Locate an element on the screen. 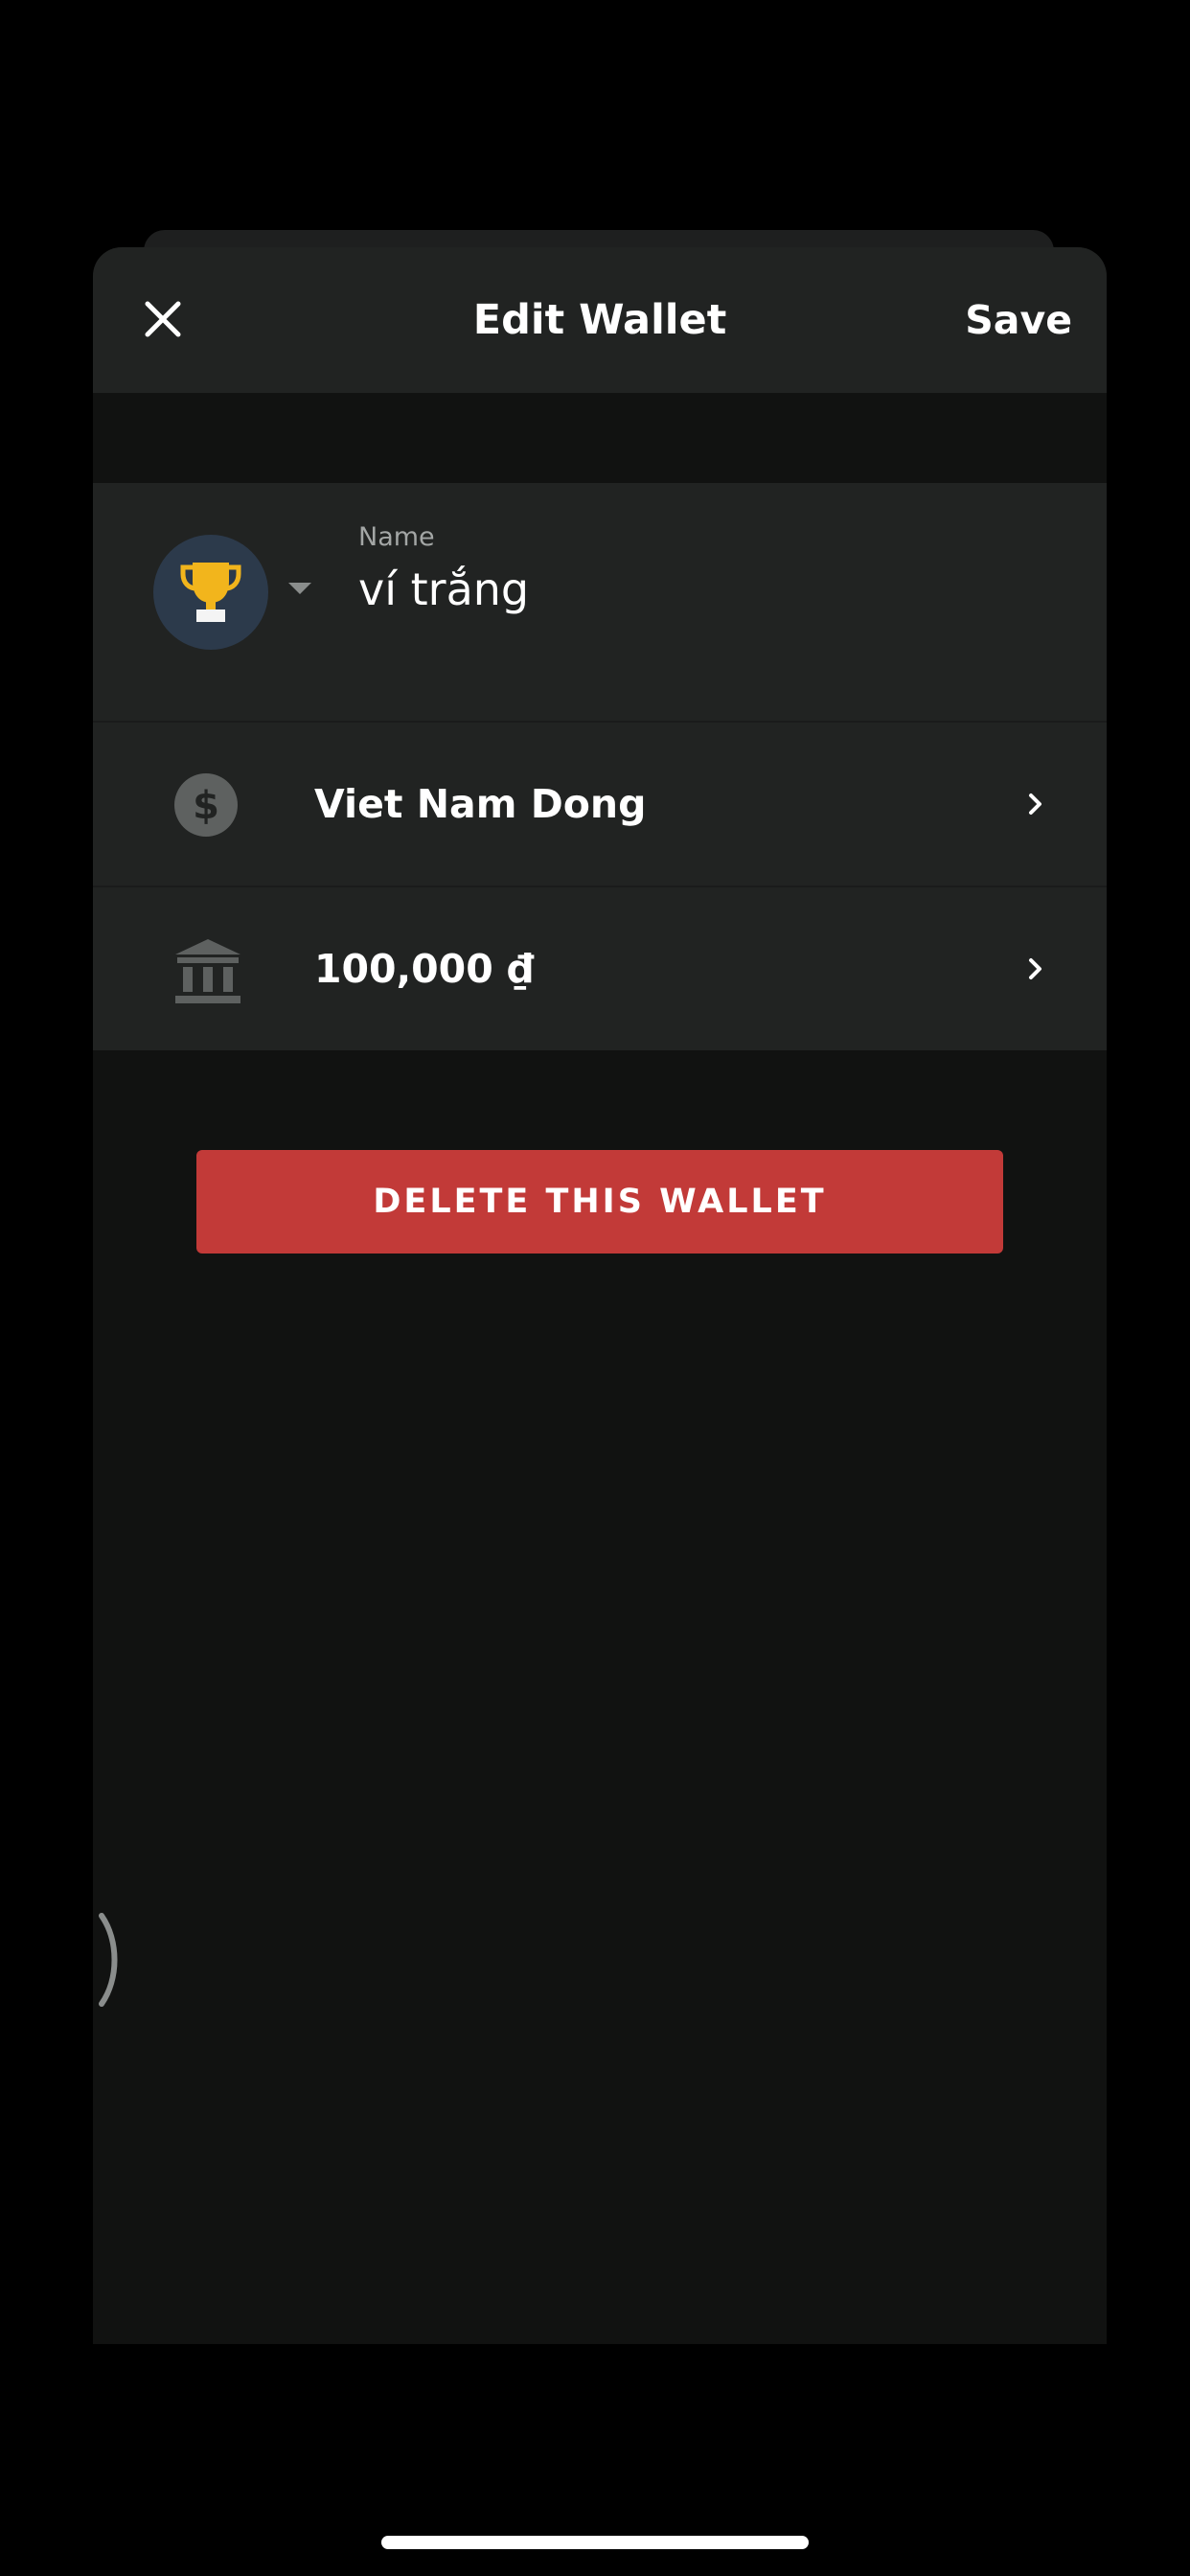  wallet-name-card: Name is located at coordinates (600, 602).